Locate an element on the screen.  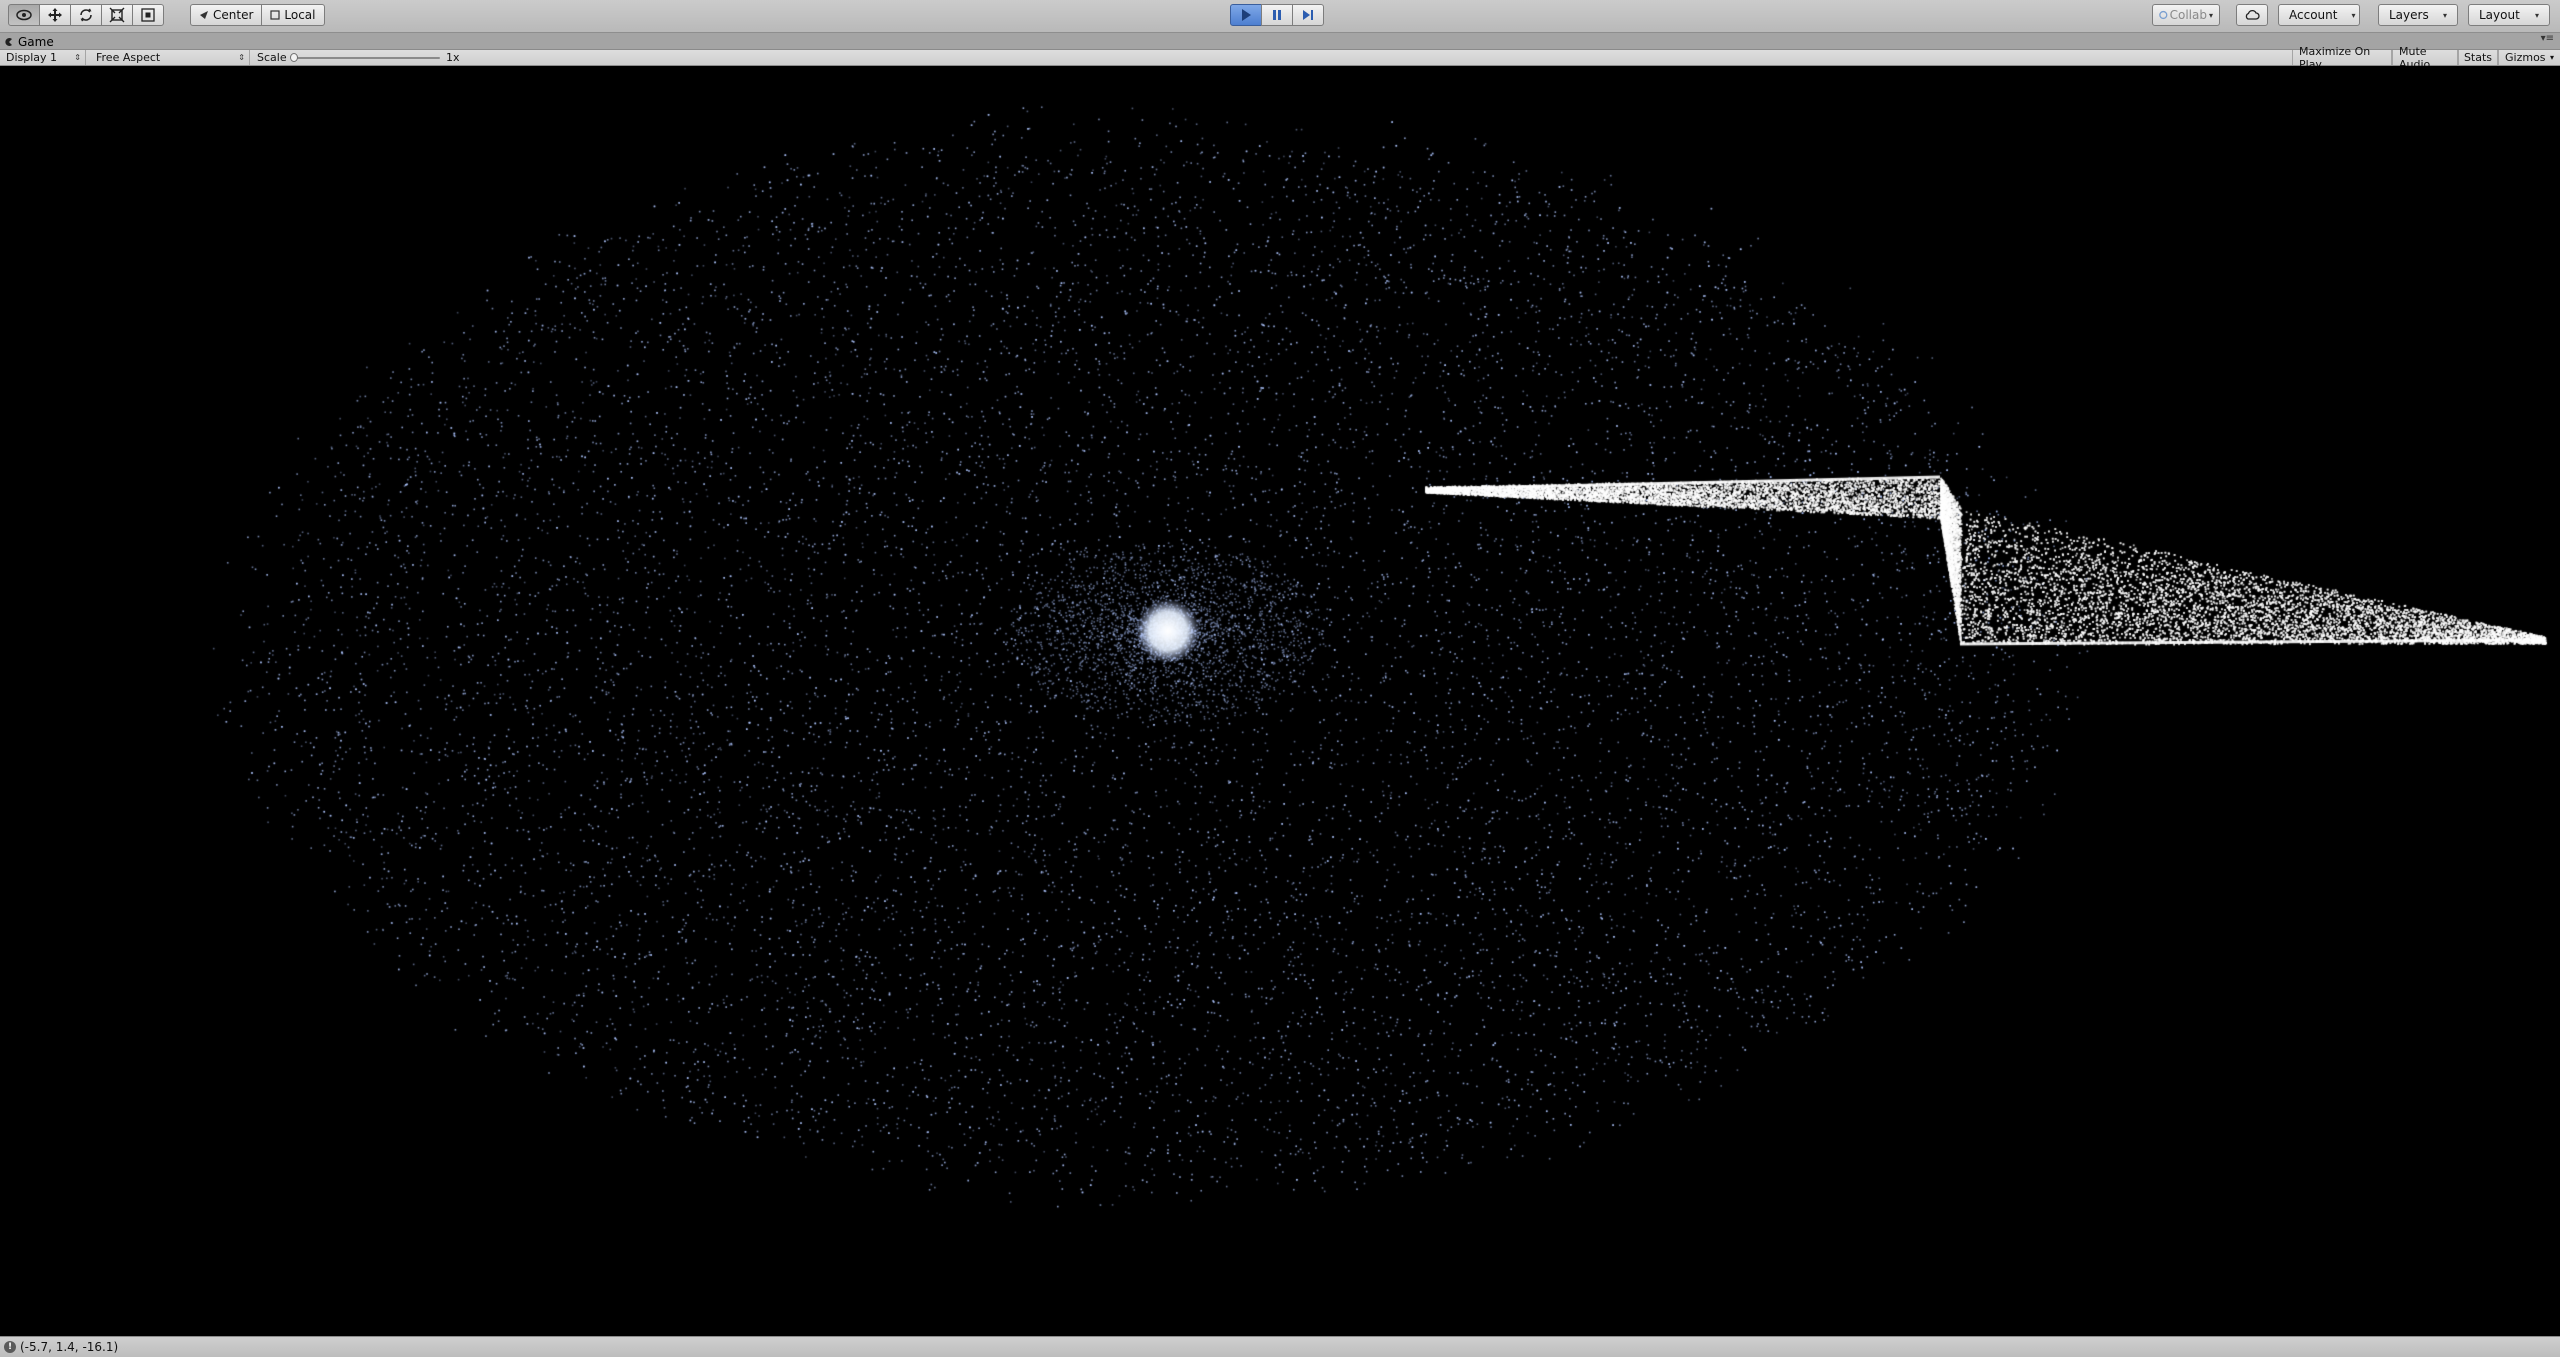
tab-game: Game is located at coordinates (29, 41).